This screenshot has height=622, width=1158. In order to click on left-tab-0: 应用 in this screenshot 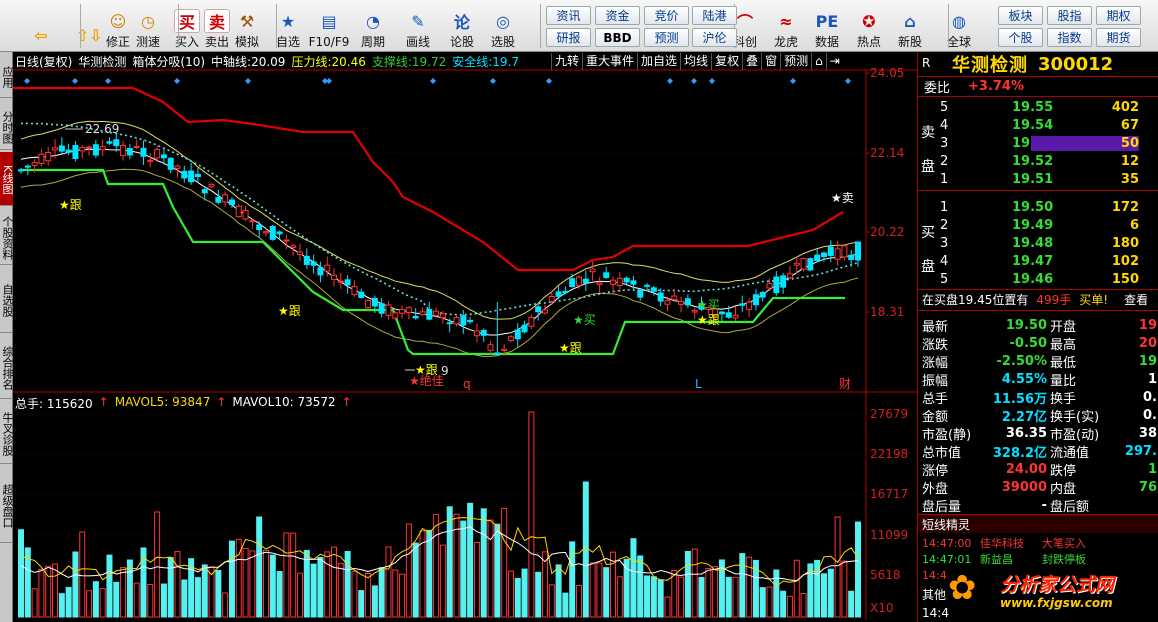, I will do `click(7, 76)`.